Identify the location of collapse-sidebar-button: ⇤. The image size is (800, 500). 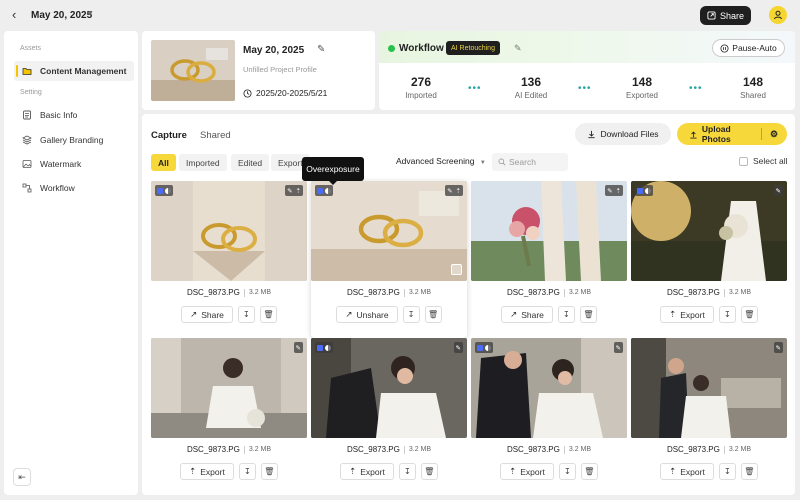
(22, 477).